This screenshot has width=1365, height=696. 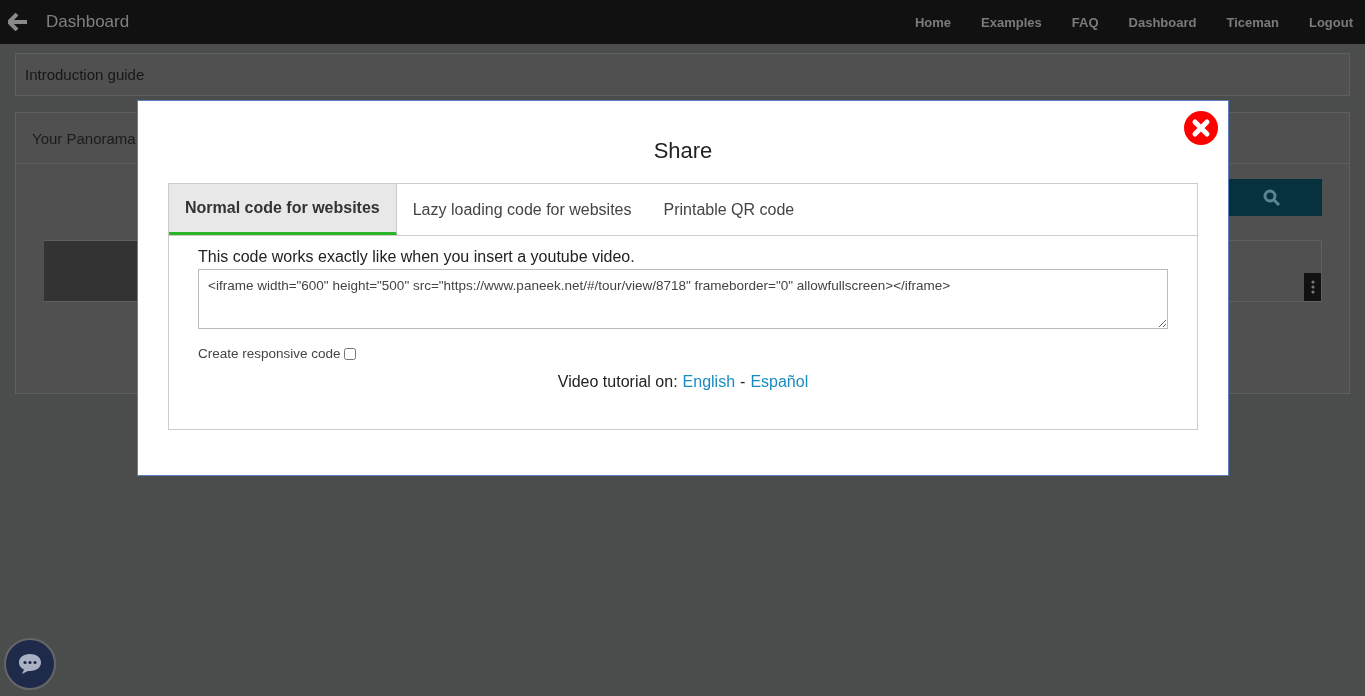 I want to click on nav-link: Dashboard, so click(x=1162, y=22).